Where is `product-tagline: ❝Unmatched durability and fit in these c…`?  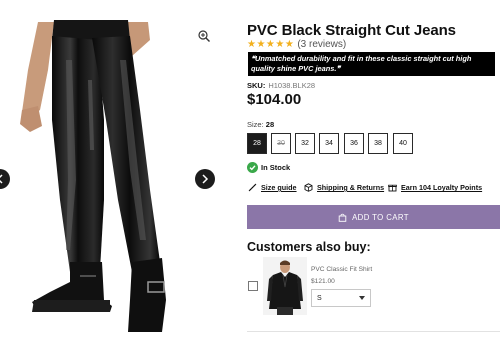
product-tagline: ❝Unmatched durability and fit in these c… is located at coordinates (371, 64).